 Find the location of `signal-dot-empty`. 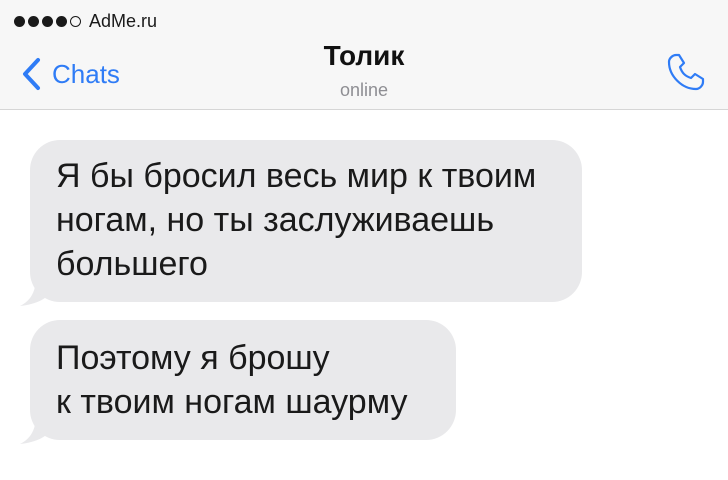

signal-dot-empty is located at coordinates (75, 21).